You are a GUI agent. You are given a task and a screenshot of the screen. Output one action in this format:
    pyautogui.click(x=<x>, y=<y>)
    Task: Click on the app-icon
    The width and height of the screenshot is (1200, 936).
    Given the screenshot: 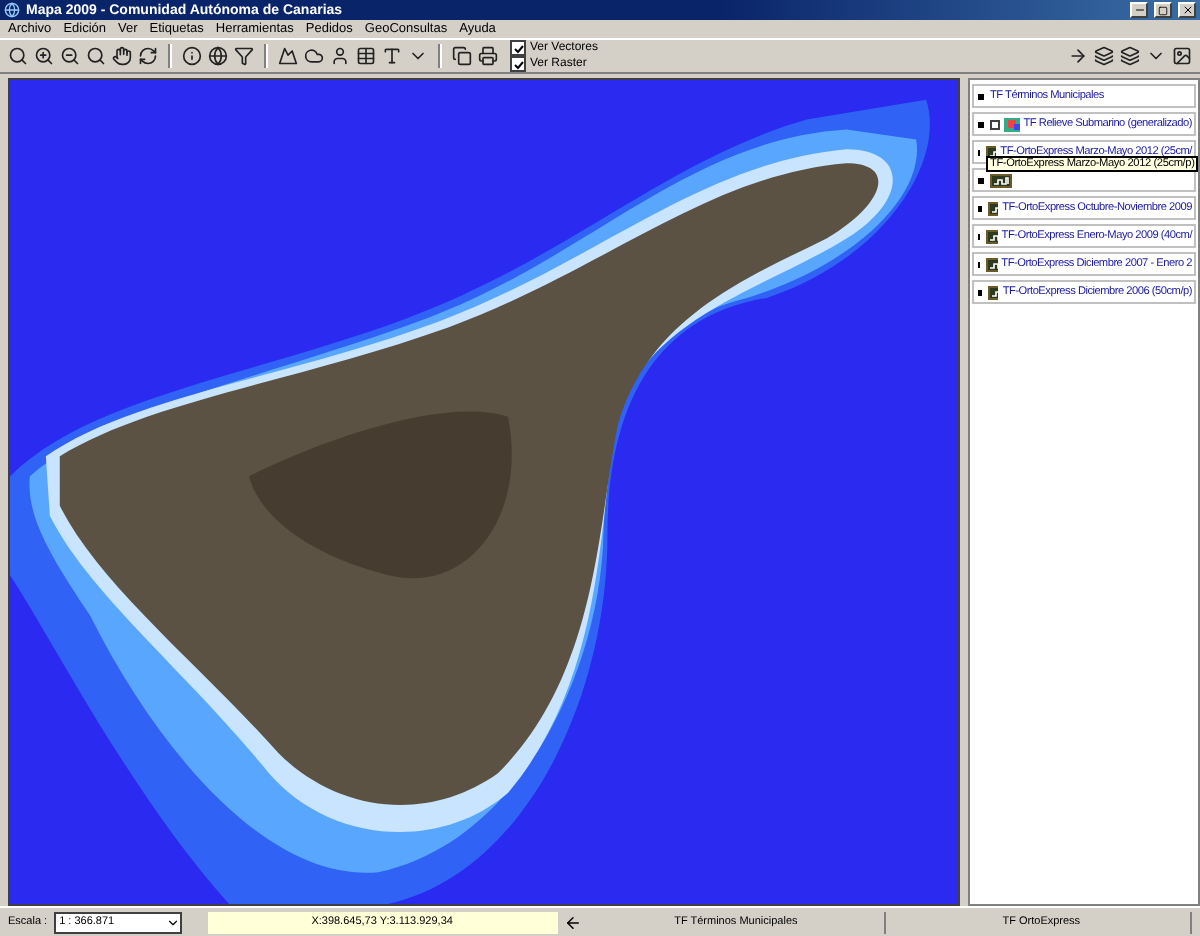 What is the action you would take?
    pyautogui.click(x=12, y=10)
    